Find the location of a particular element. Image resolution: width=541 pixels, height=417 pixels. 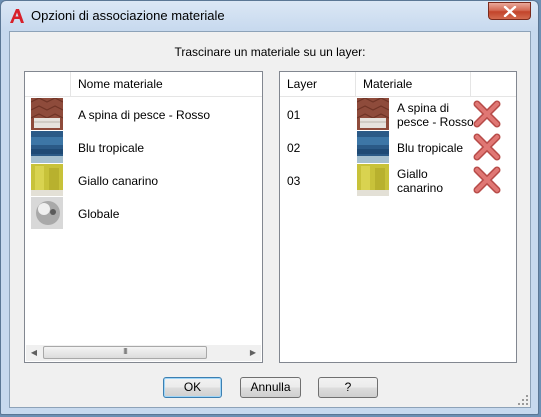

list-item: Globale is located at coordinates (143, 213).